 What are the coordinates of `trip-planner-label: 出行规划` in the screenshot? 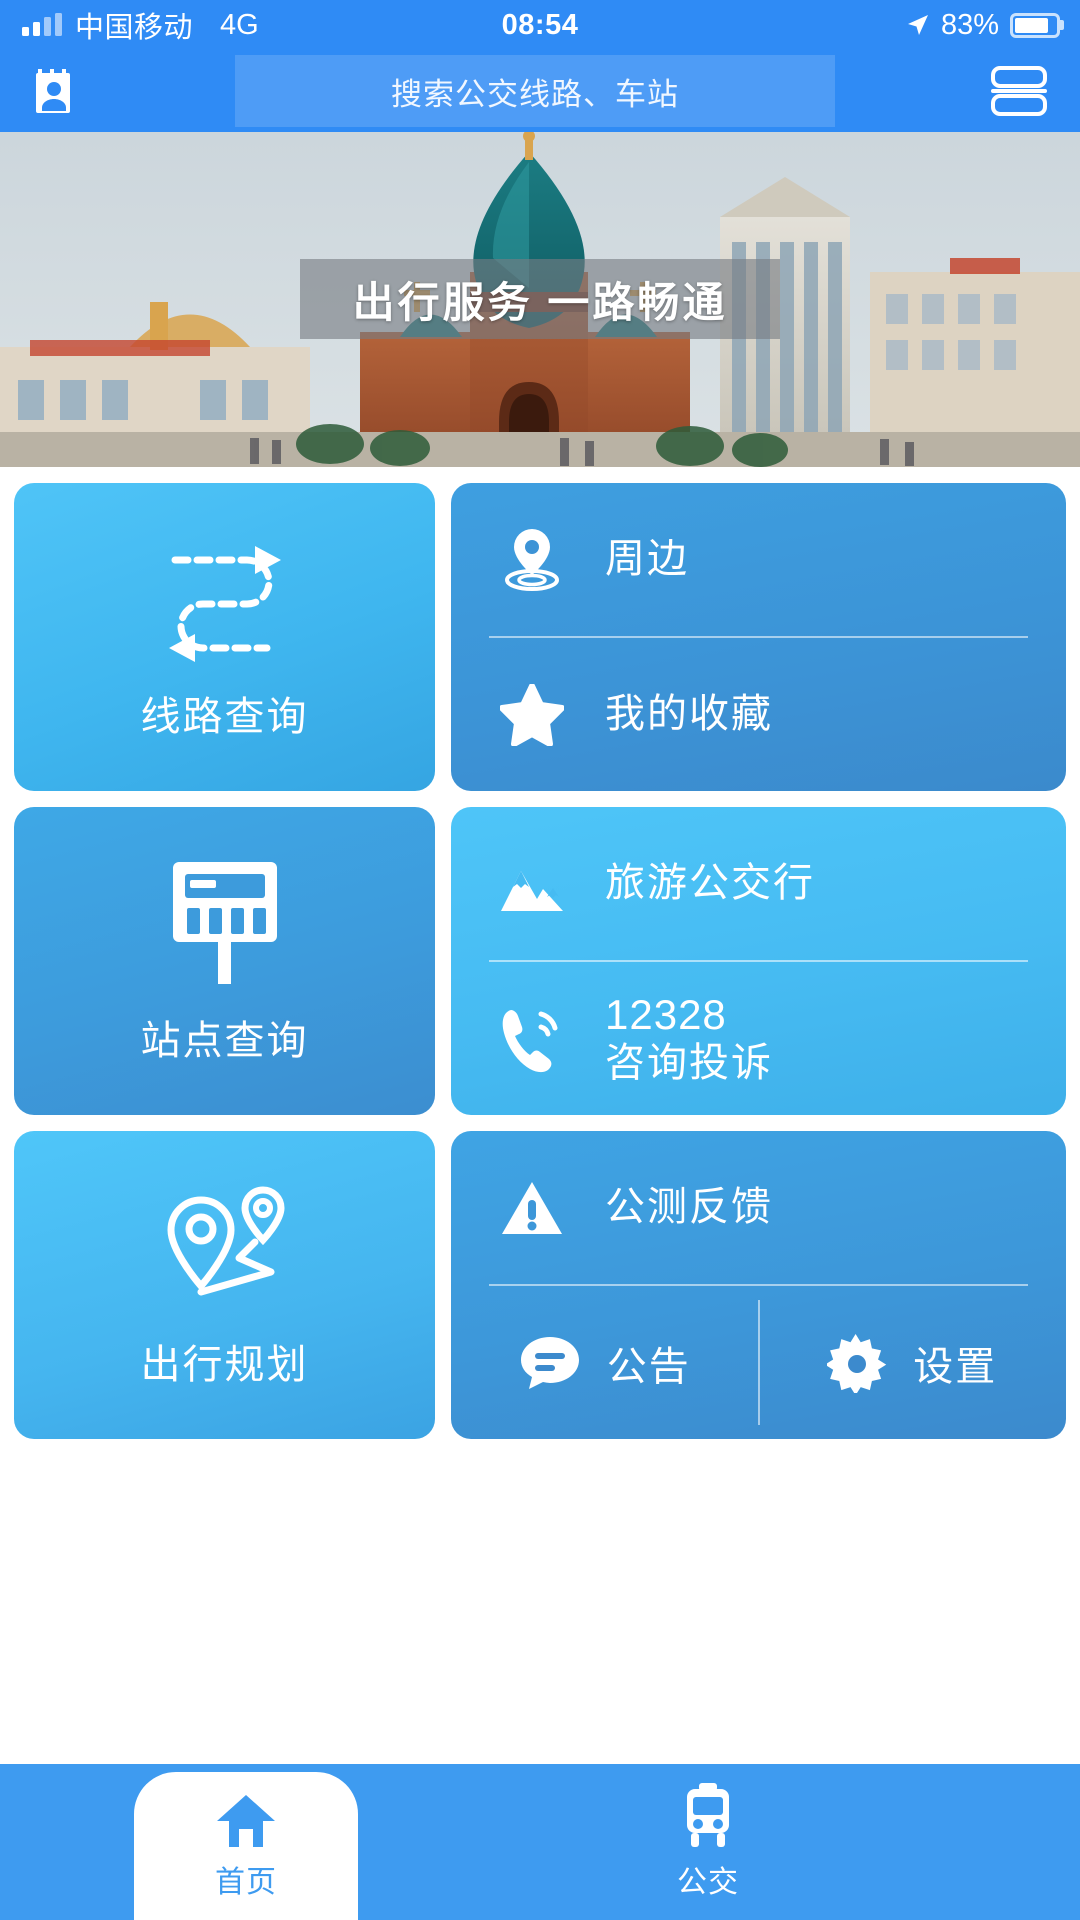 It's located at (224, 1365).